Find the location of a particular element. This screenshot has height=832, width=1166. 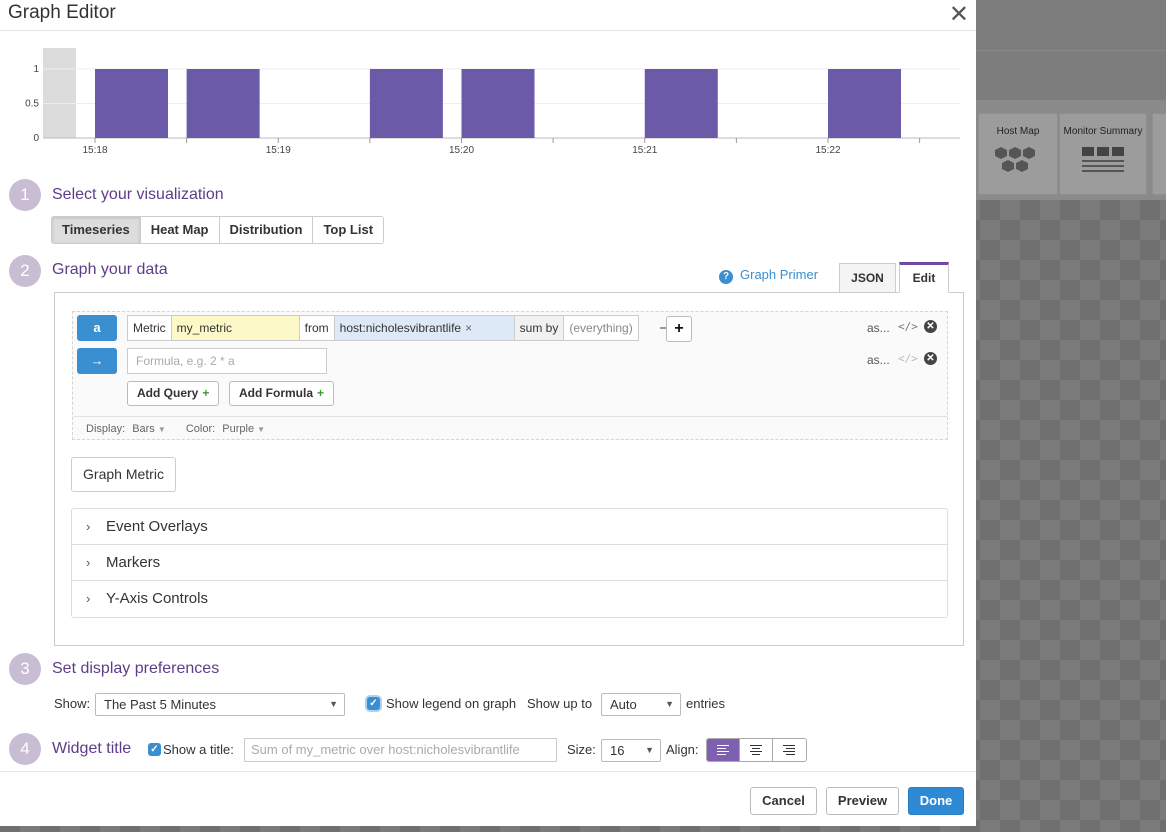

color-select: Purple ▼ is located at coordinates (241, 429).